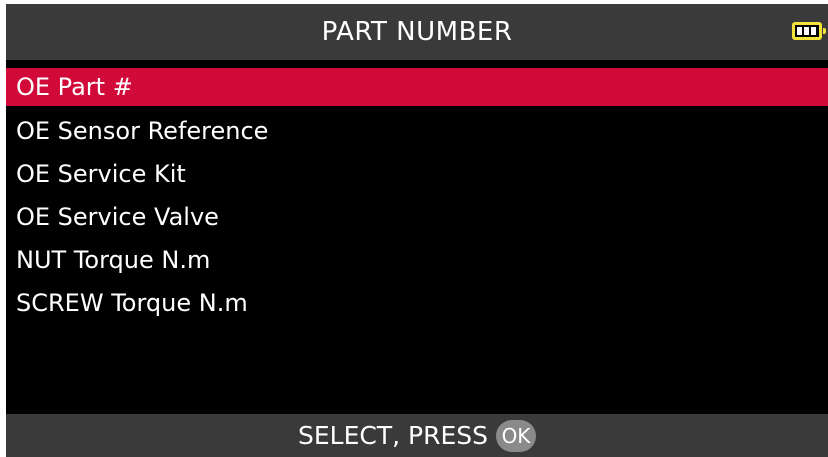 This screenshot has height=457, width=828. What do you see at coordinates (417, 217) in the screenshot?
I see `menu-item-oe-service-valve: OE Service Valve` at bounding box center [417, 217].